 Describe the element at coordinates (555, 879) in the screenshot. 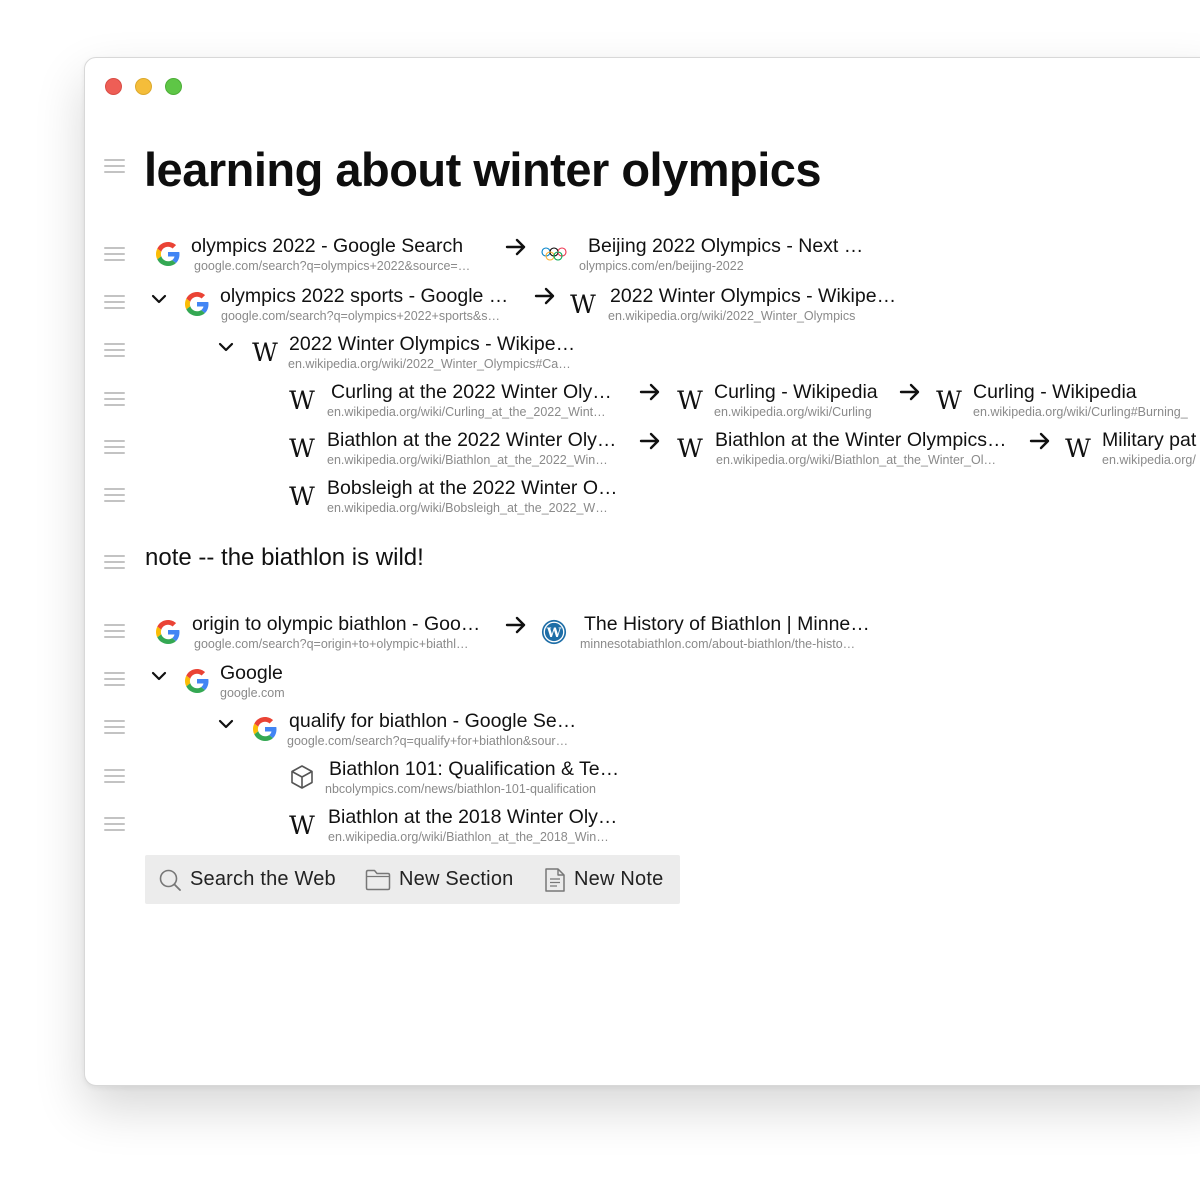

I see `document-icon` at that location.